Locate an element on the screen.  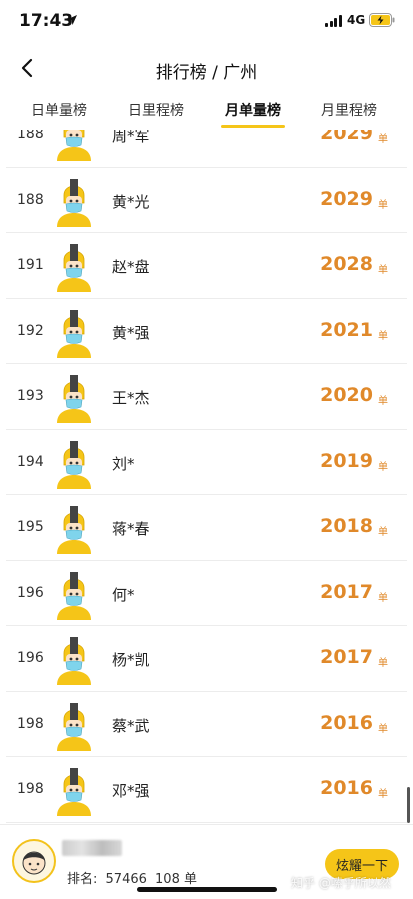
ranking-row: 191 赵*盘 2028 单 is located at coordinates (206, 266).